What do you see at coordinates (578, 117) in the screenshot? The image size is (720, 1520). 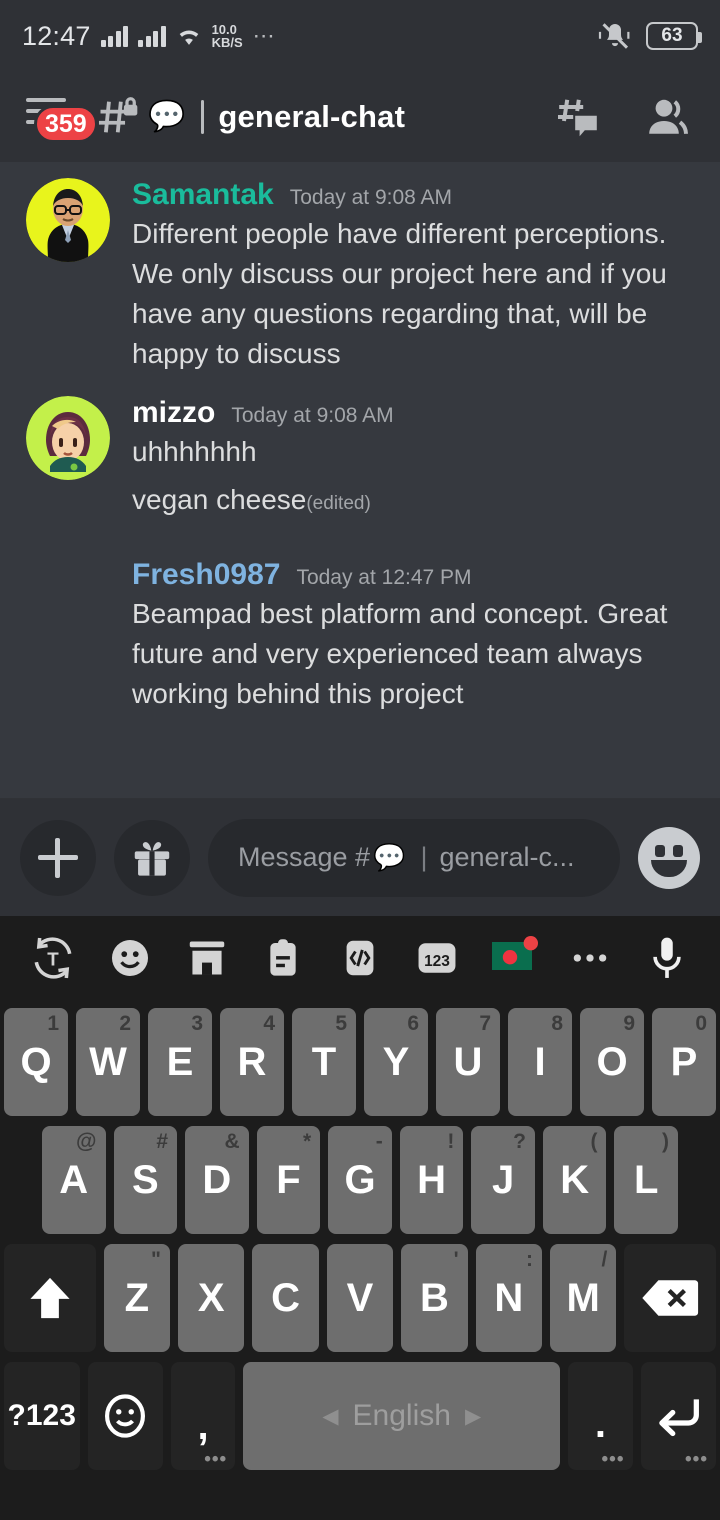 I see `threads-icon` at bounding box center [578, 117].